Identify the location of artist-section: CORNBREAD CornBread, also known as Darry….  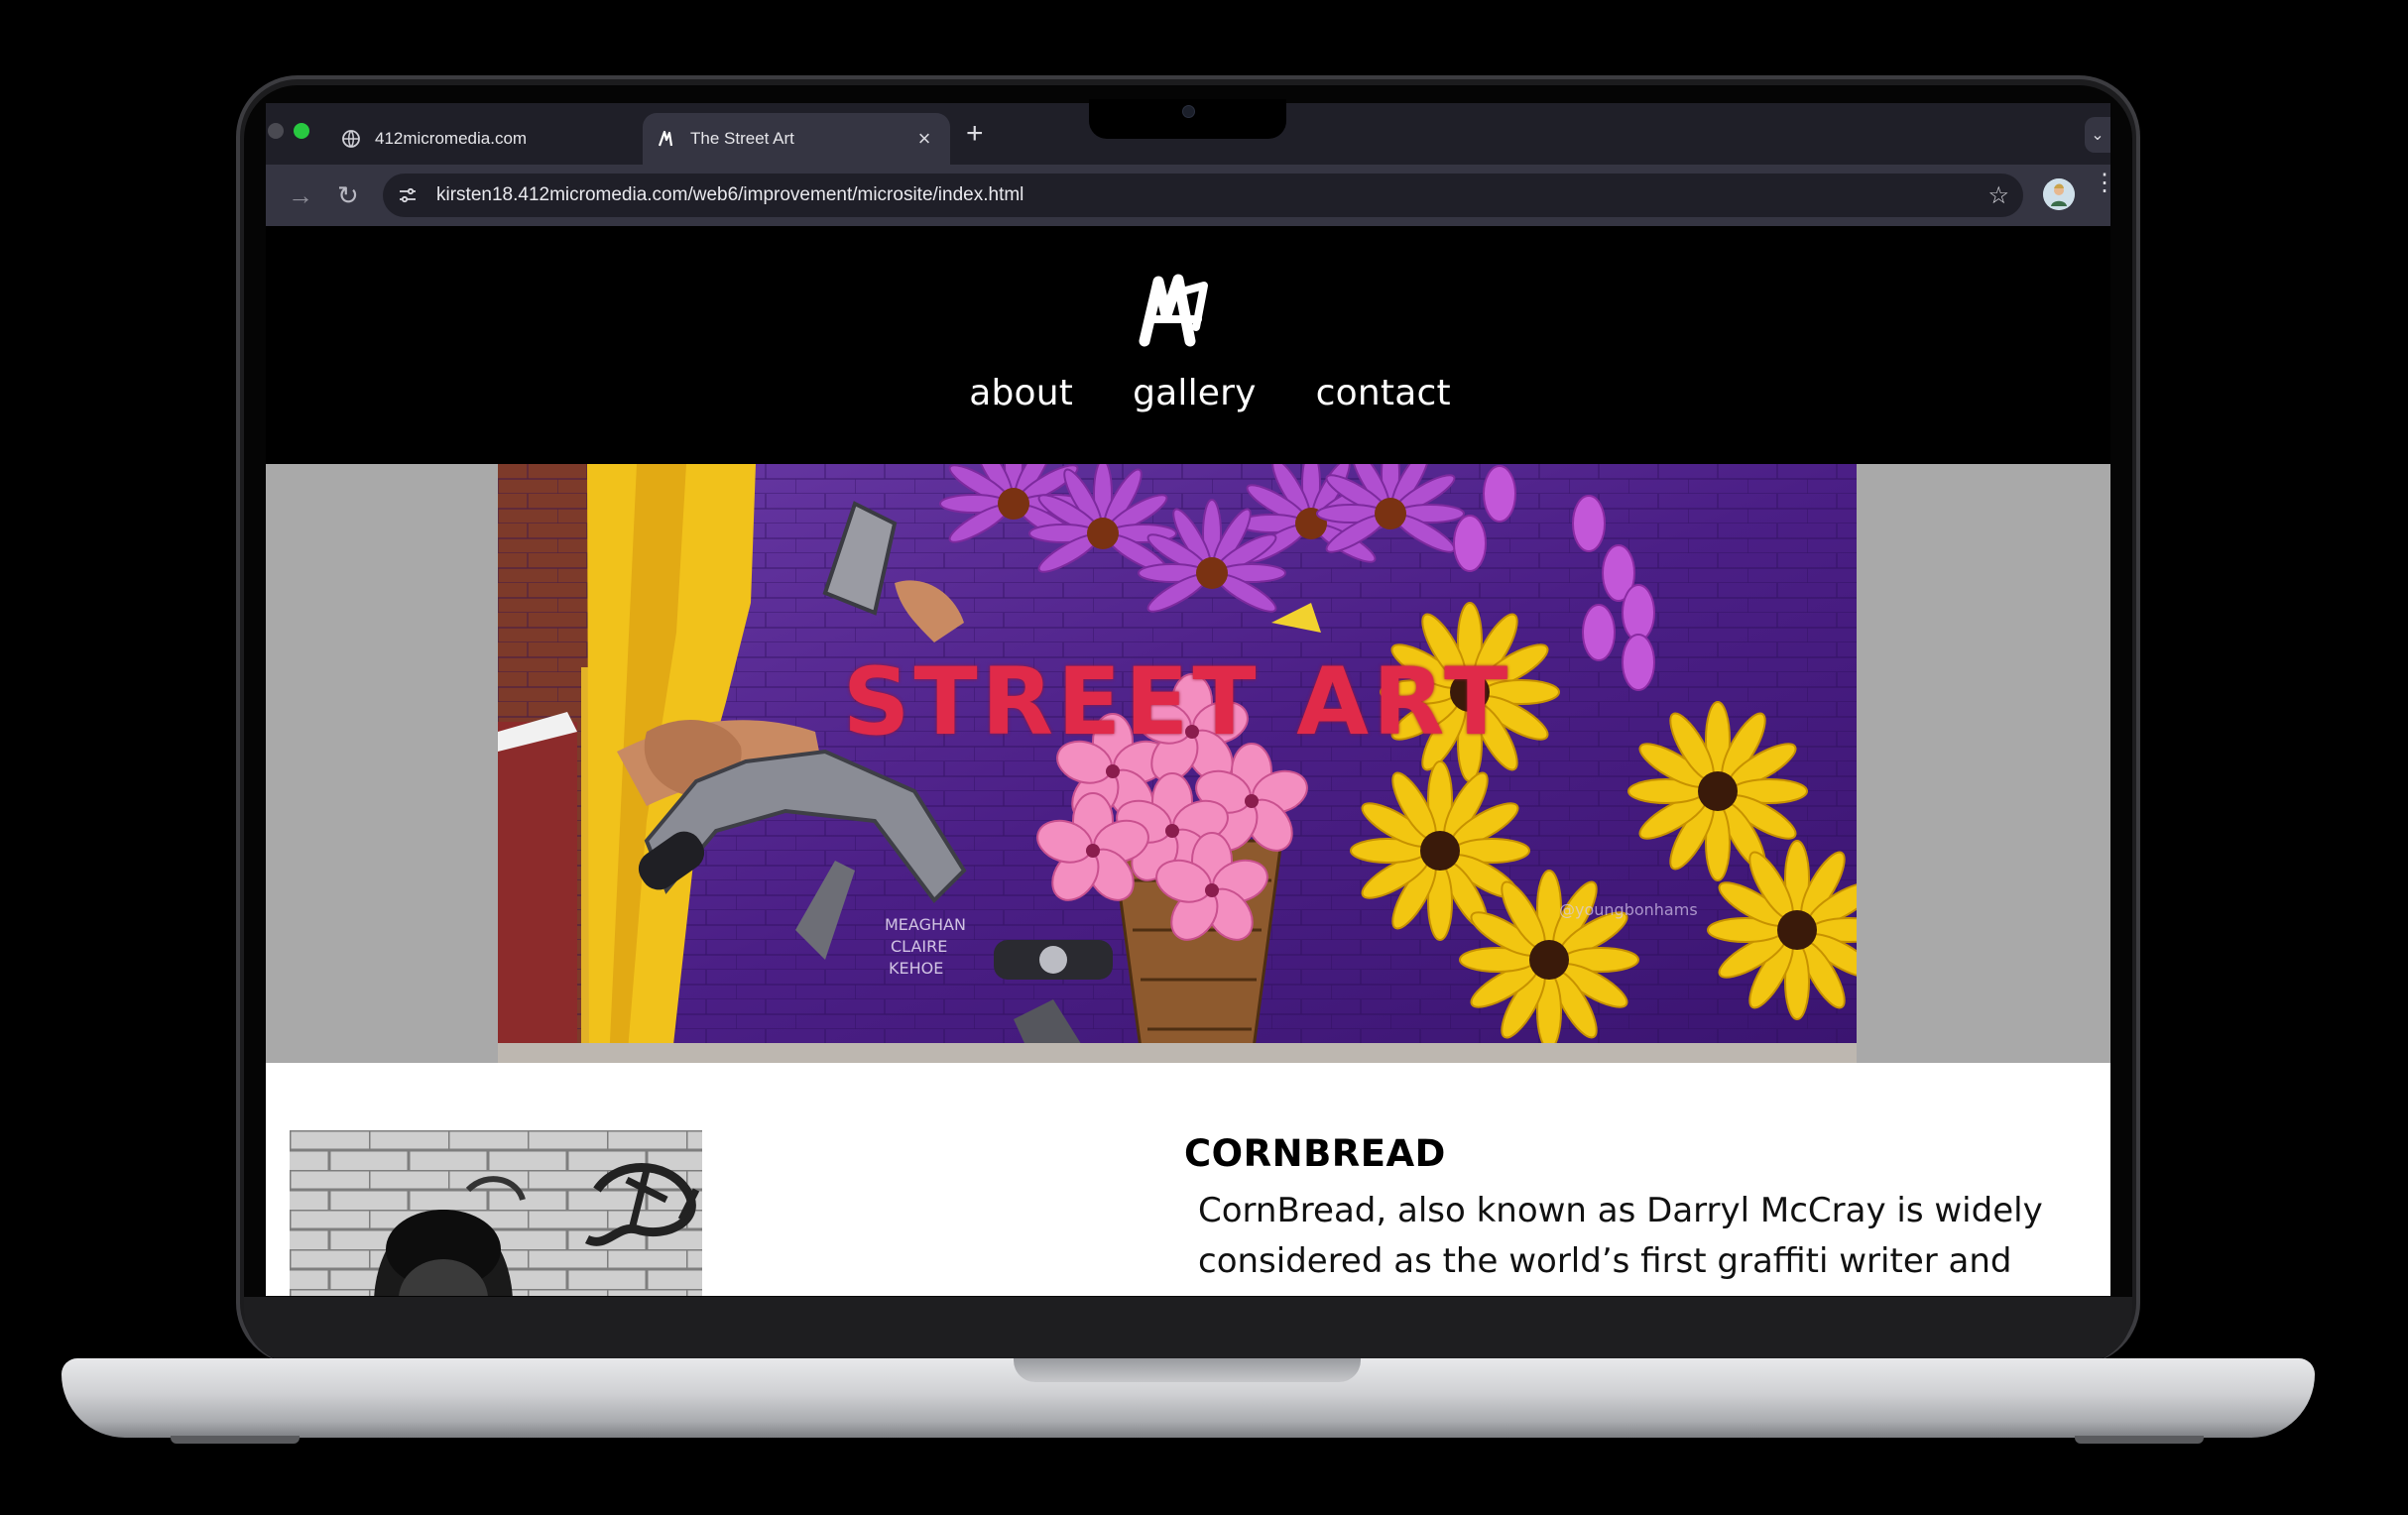
(1188, 1180).